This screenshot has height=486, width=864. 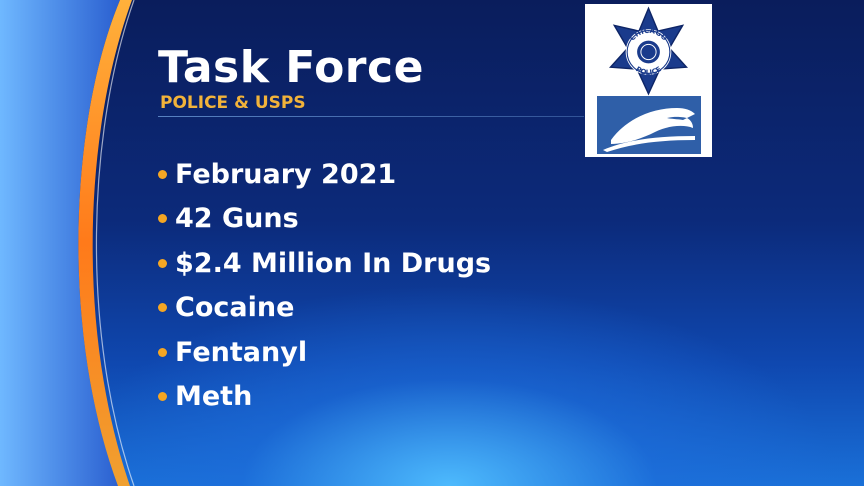 I want to click on list-item: Fentanyl, so click(x=324, y=352).